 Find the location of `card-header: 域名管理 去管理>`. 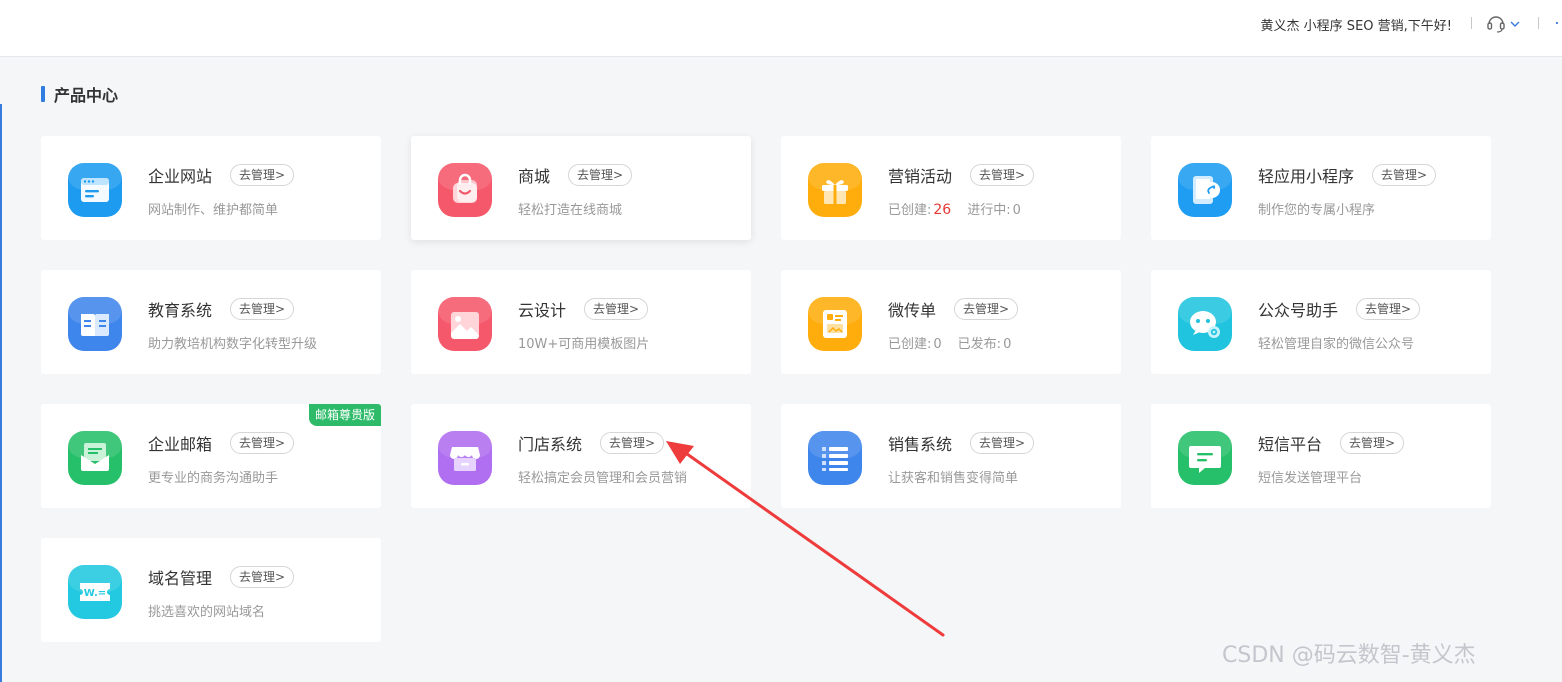

card-header: 域名管理 去管理> is located at coordinates (221, 577).